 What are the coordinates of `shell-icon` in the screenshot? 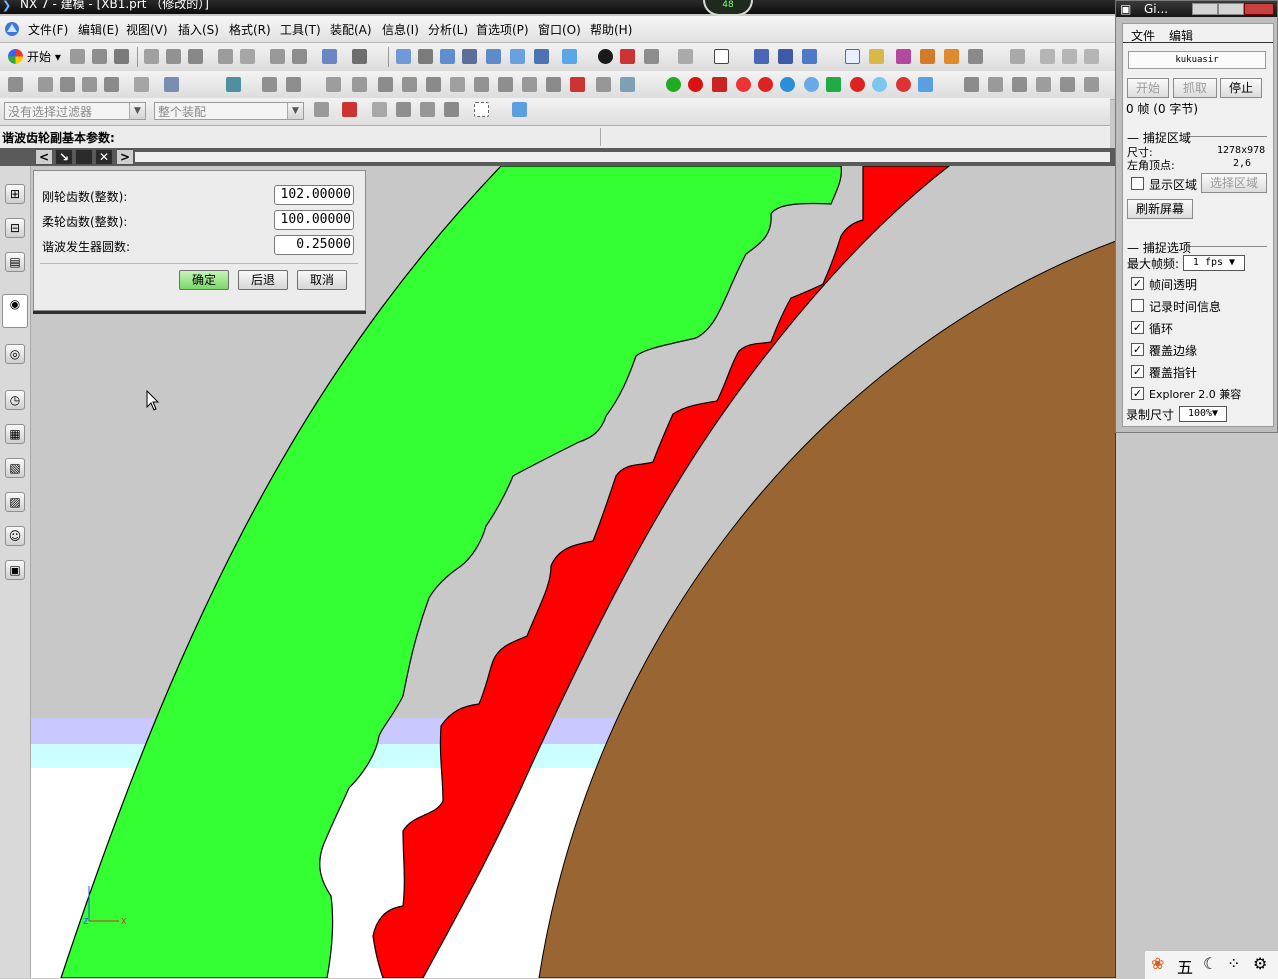 It's located at (385, 84).